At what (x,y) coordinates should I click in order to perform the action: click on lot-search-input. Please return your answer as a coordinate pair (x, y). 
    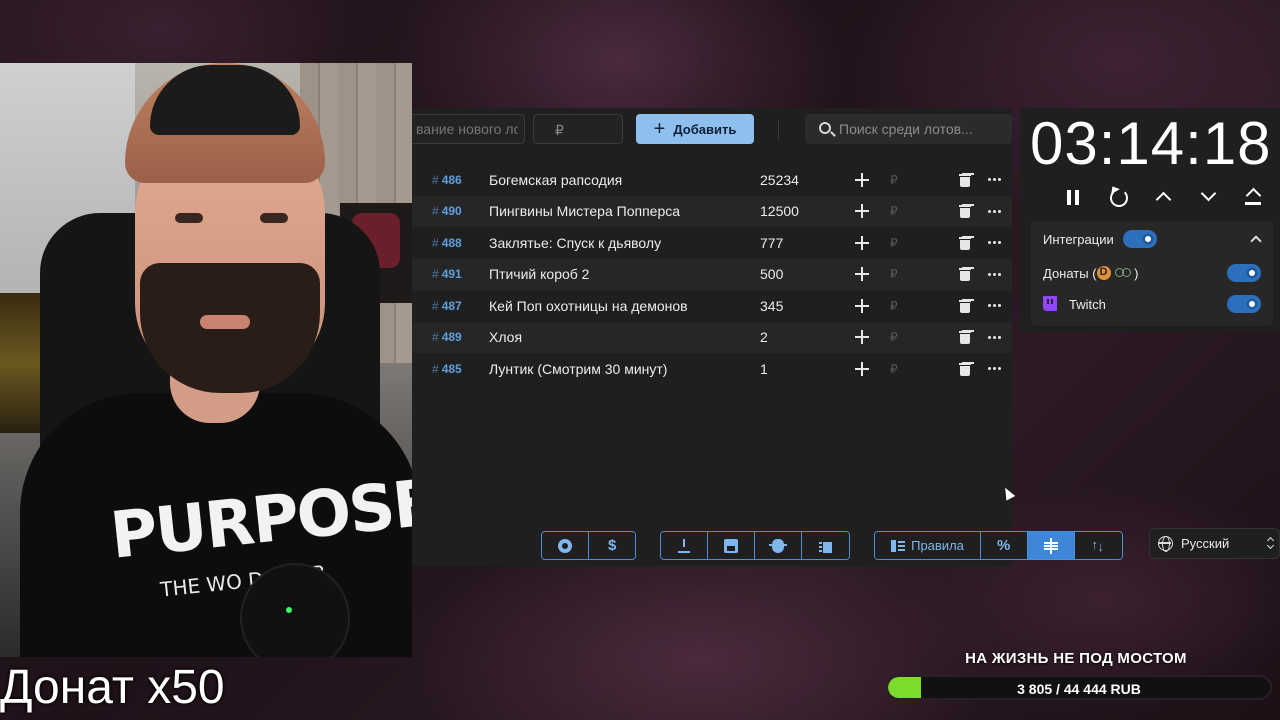
    Looking at the image, I should click on (924, 129).